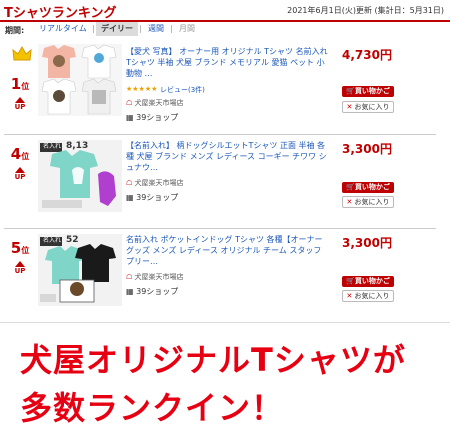 This screenshot has height=440, width=450. What do you see at coordinates (16, 248) in the screenshot?
I see `rank-number: 5` at bounding box center [16, 248].